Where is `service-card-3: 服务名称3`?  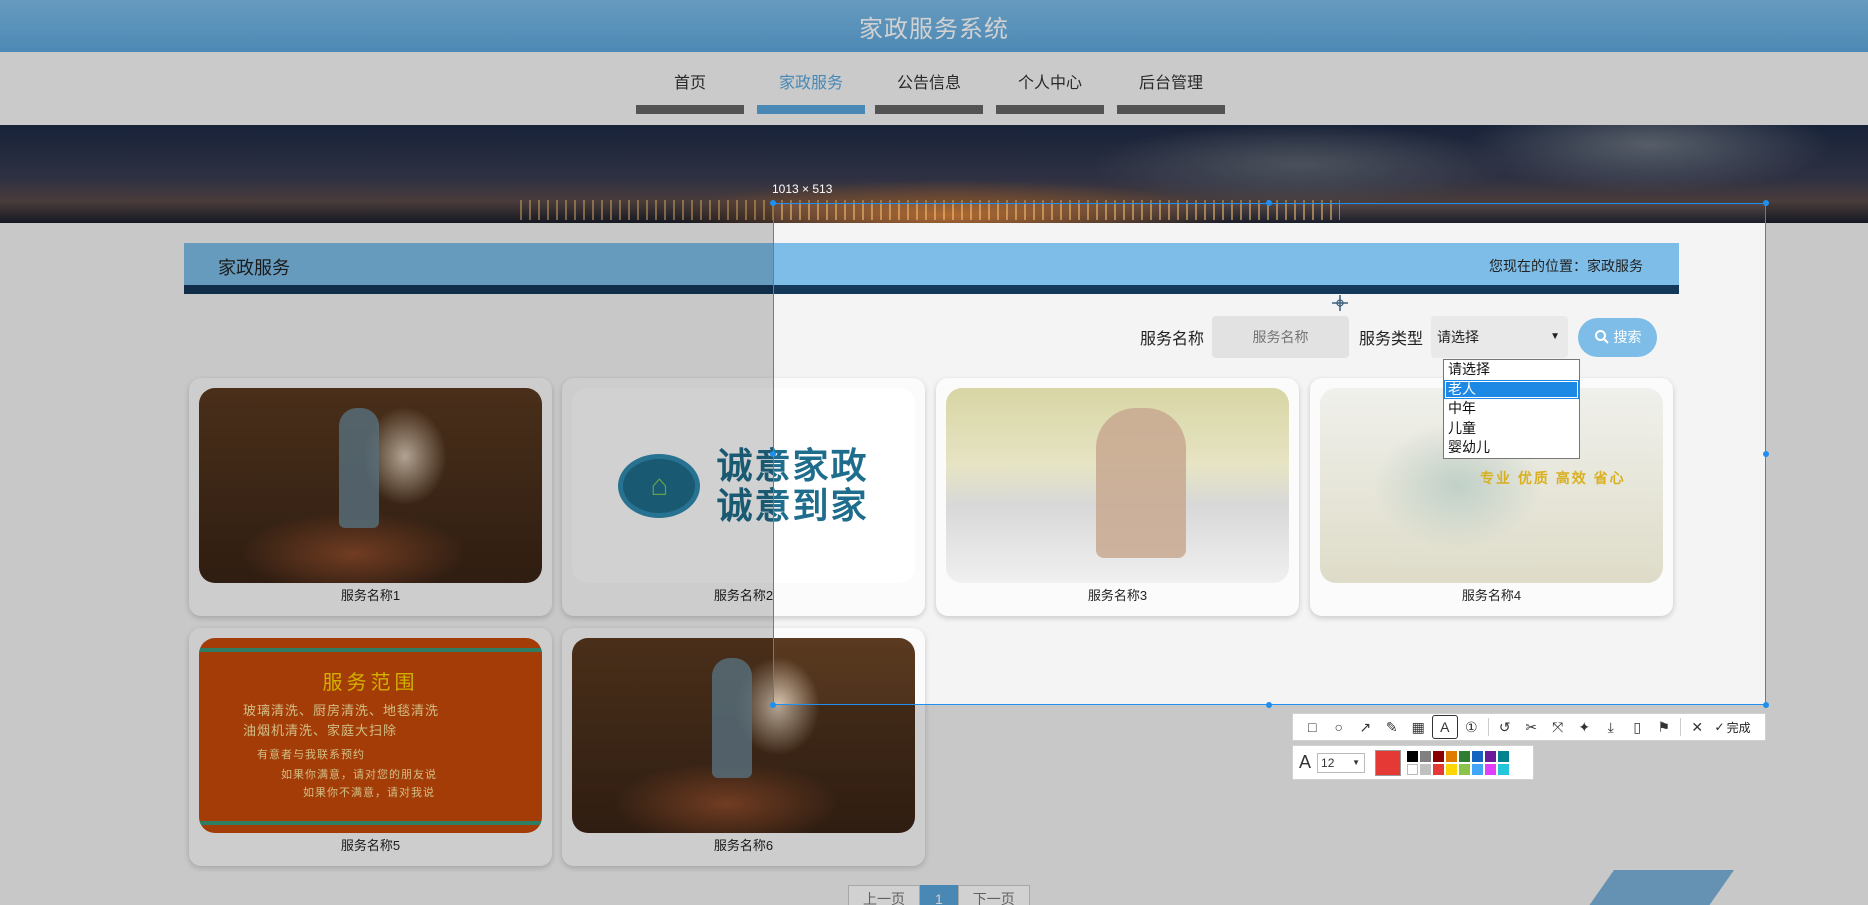
service-card-3: 服务名称3 is located at coordinates (1117, 497).